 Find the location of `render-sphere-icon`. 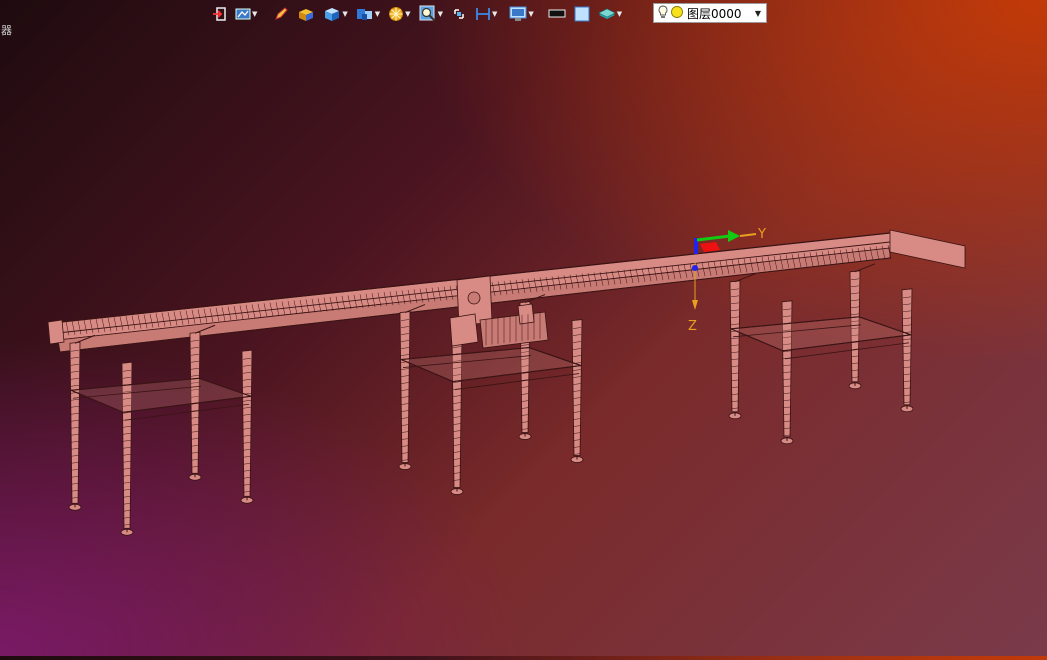

render-sphere-icon is located at coordinates (396, 14).